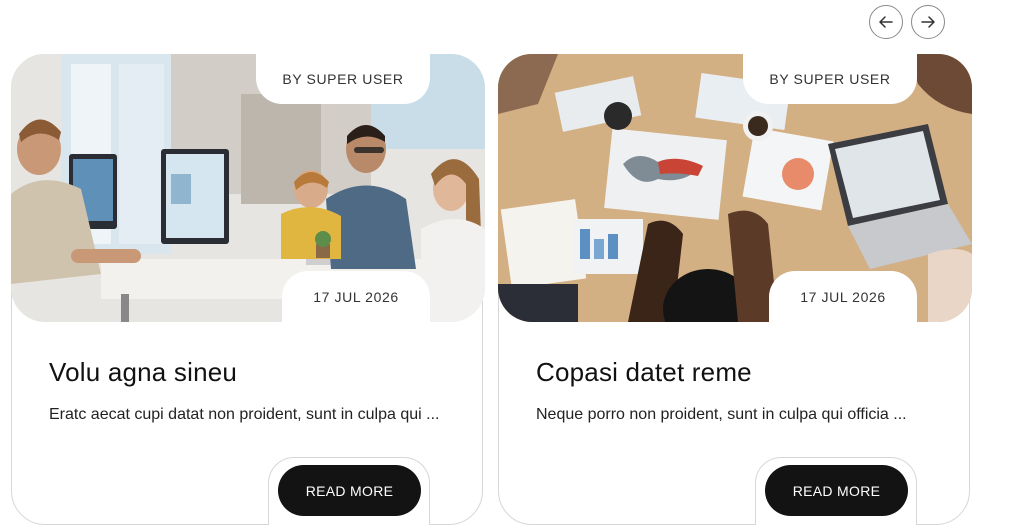 This screenshot has height=530, width=1019. I want to click on arrow-right-icon, so click(928, 22).